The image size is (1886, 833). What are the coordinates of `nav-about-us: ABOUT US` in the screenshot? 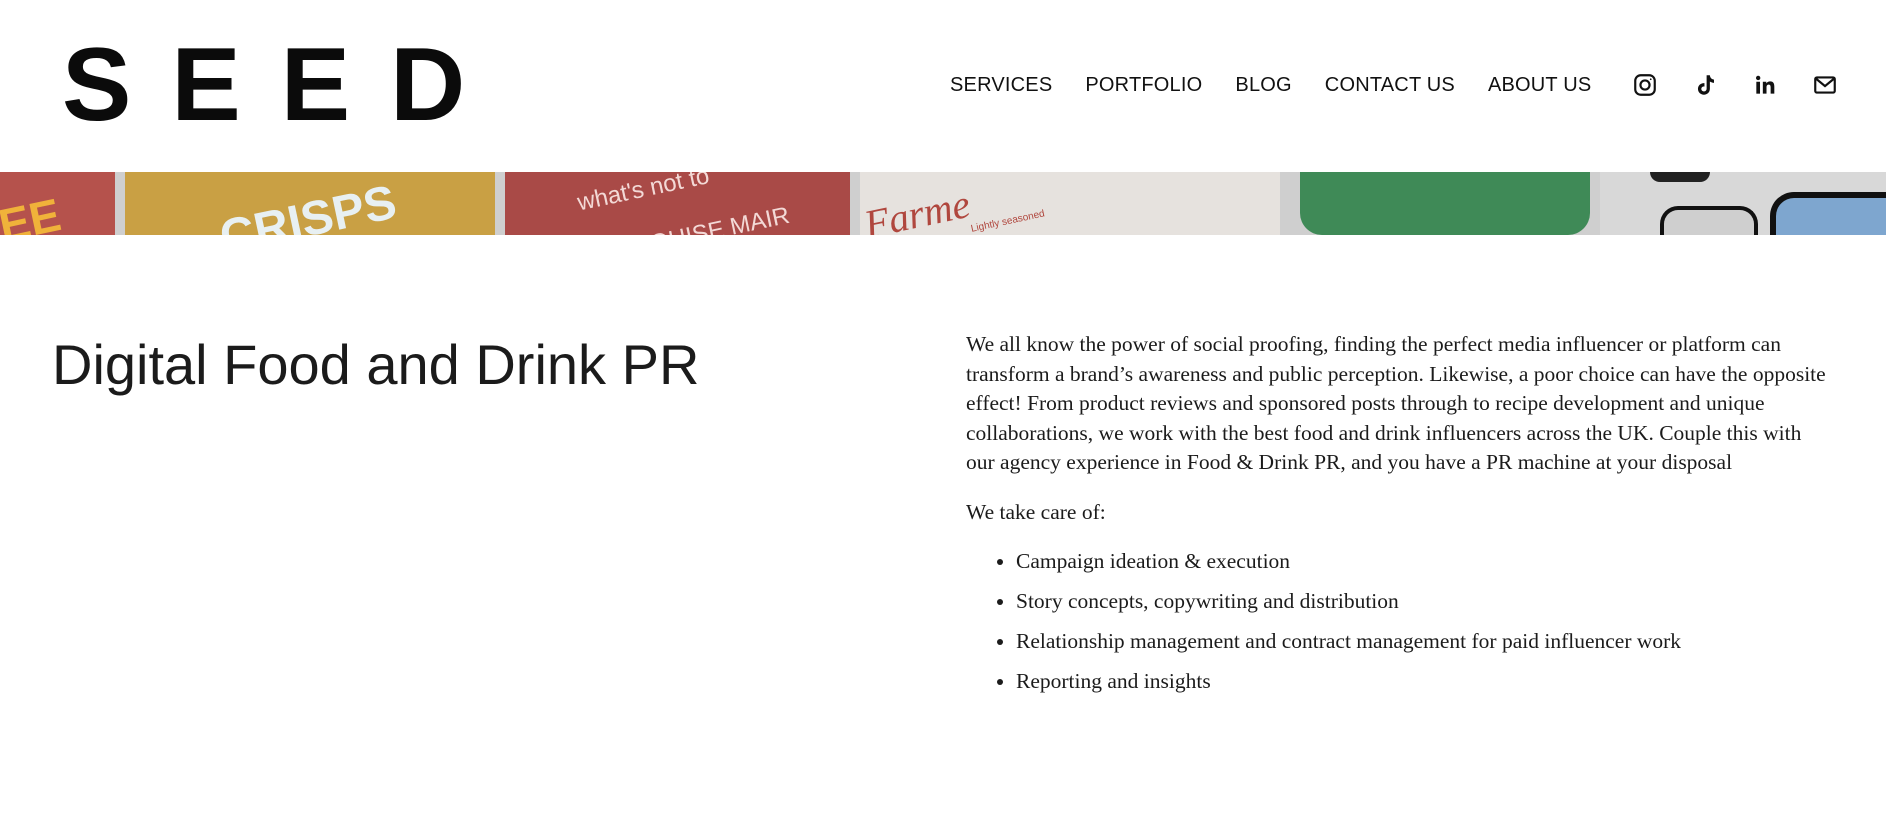 It's located at (1539, 85).